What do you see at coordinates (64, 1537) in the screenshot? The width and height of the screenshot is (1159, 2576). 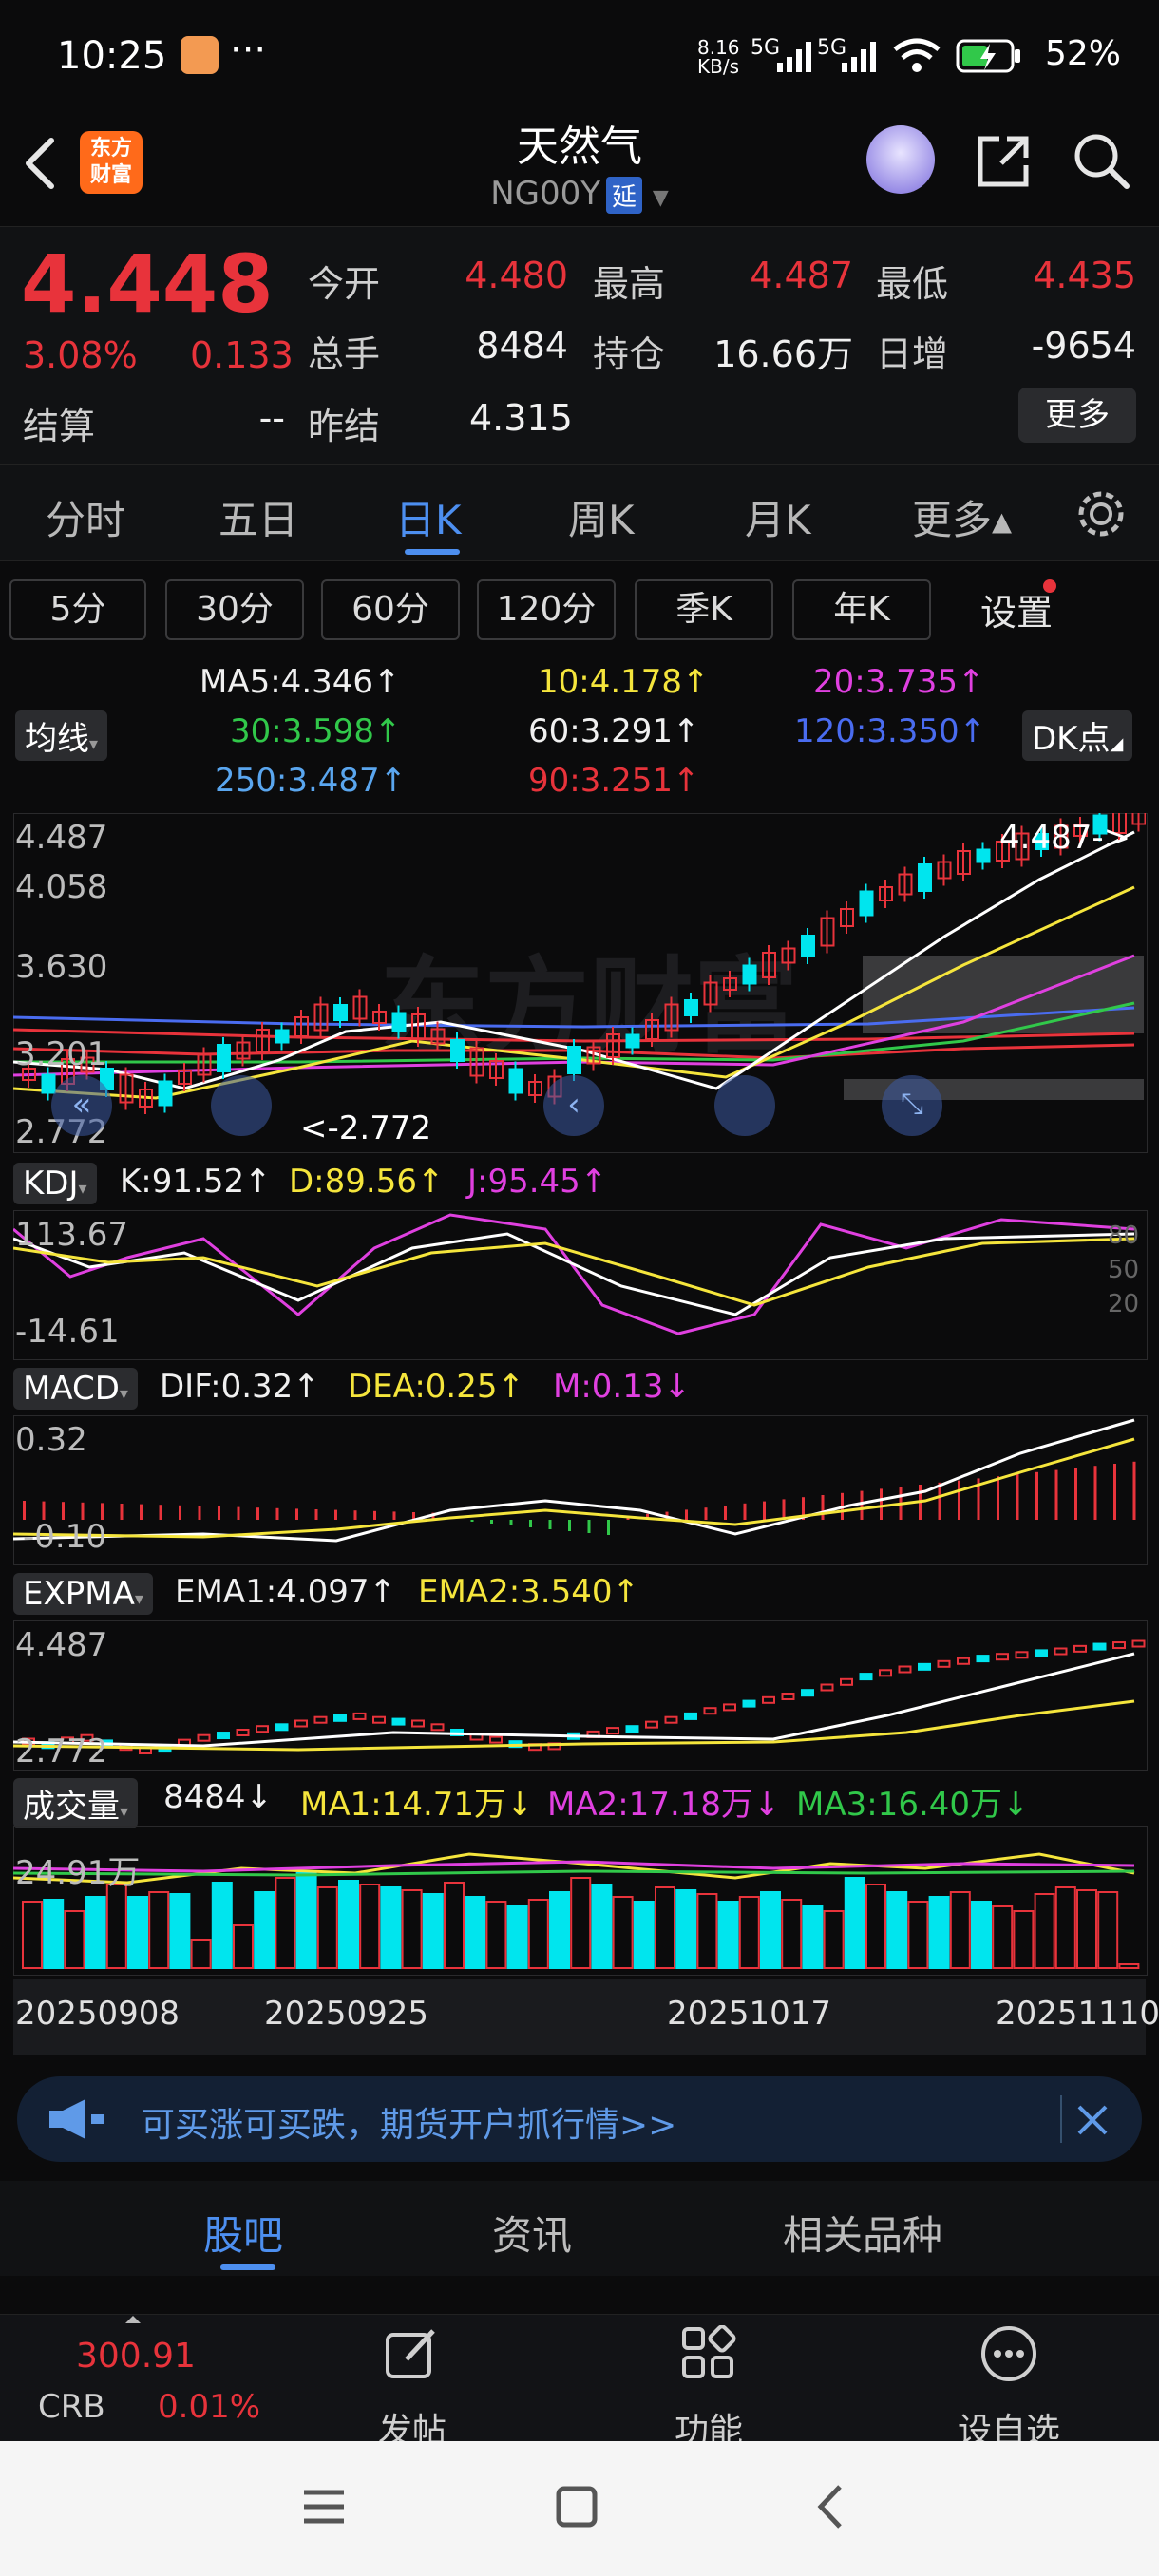 I see `macd-axis-bottom: -0.10` at bounding box center [64, 1537].